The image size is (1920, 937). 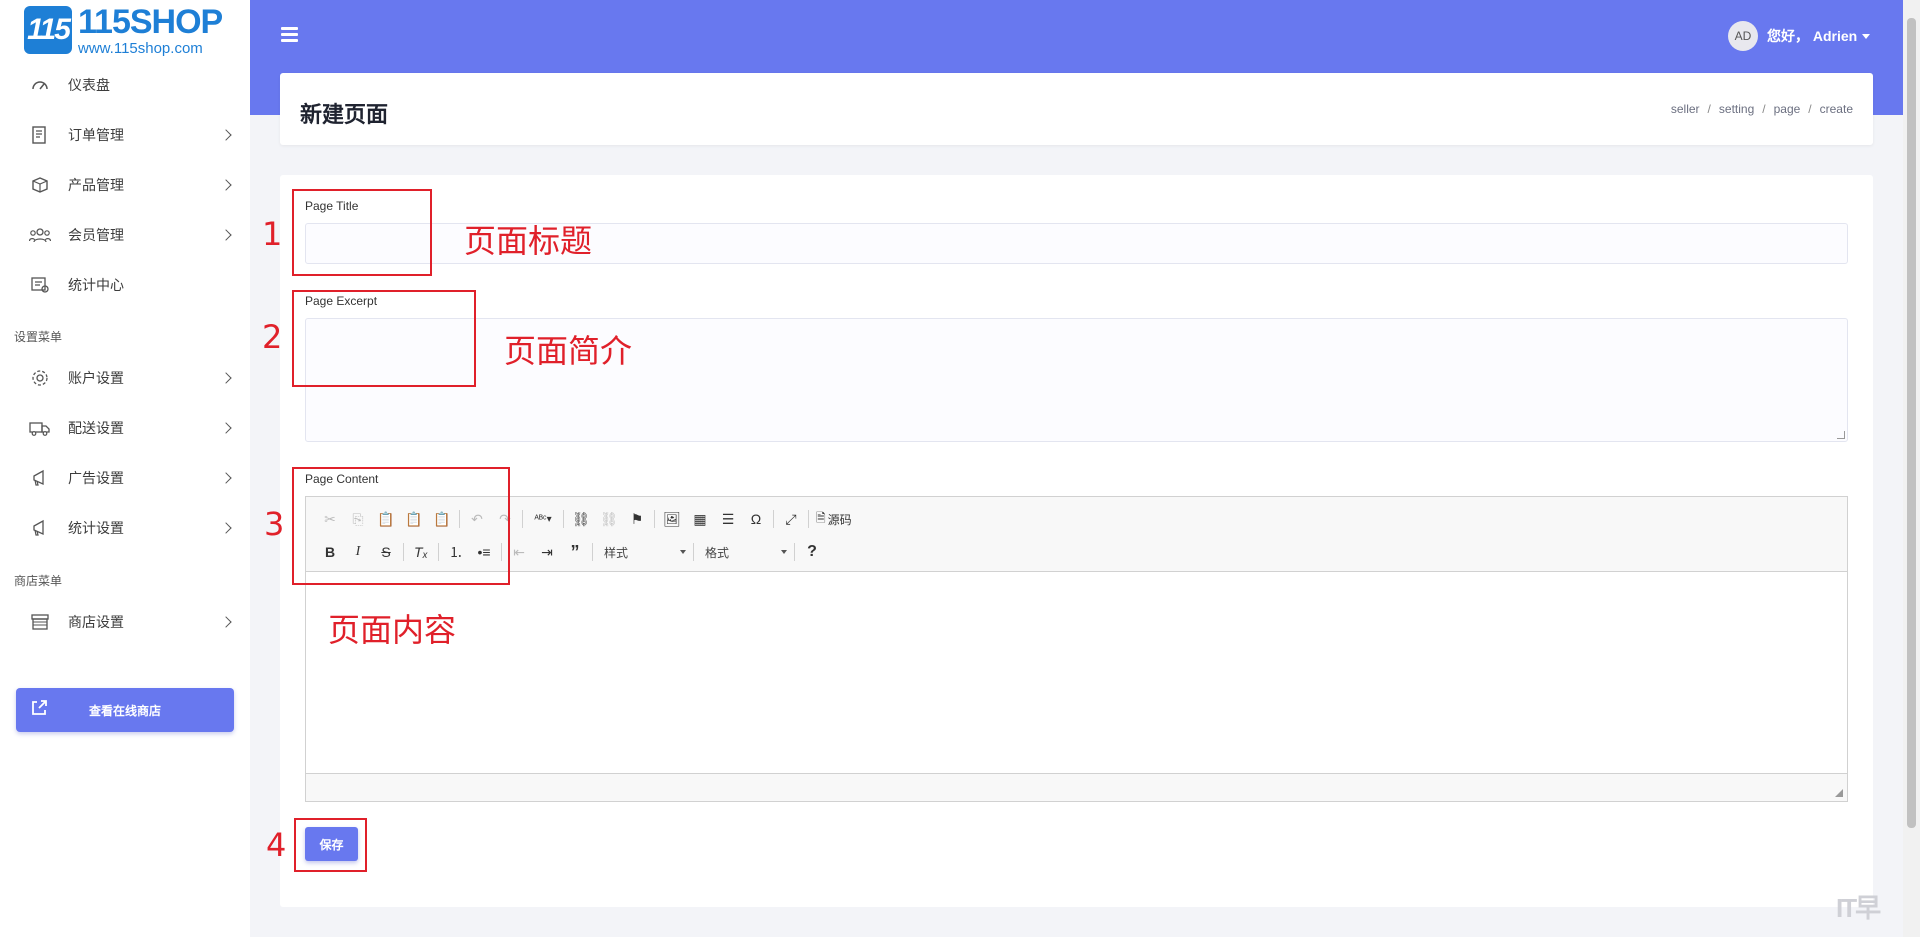 What do you see at coordinates (575, 552) in the screenshot?
I see `blockquote-icon: ”` at bounding box center [575, 552].